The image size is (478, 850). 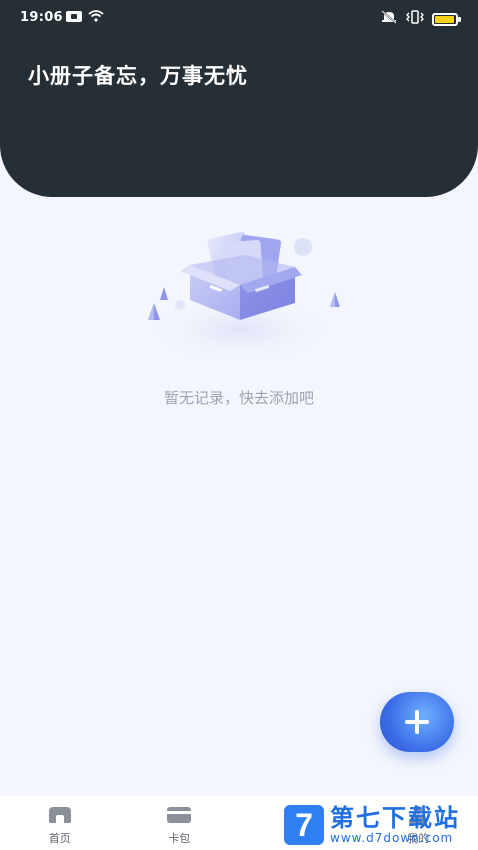 What do you see at coordinates (74, 16) in the screenshot?
I see `message-icon` at bounding box center [74, 16].